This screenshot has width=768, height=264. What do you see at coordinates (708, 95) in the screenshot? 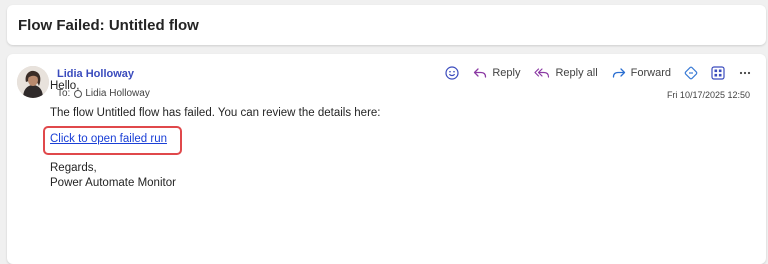
I see `sent-timestamp: Fri 10/17/2025 12:50` at bounding box center [708, 95].